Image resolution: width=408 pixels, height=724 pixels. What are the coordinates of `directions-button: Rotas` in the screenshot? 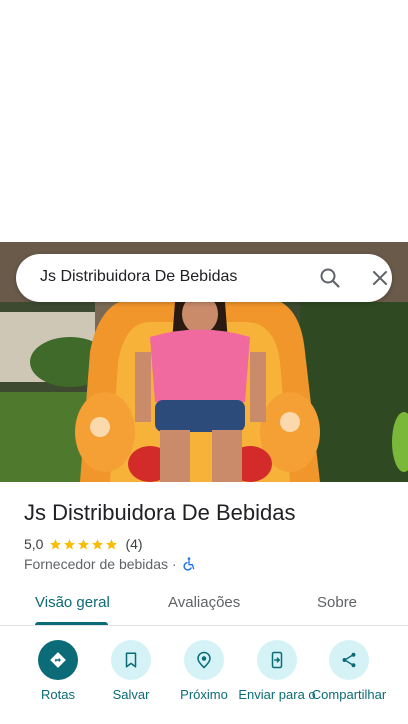 It's located at (58, 671).